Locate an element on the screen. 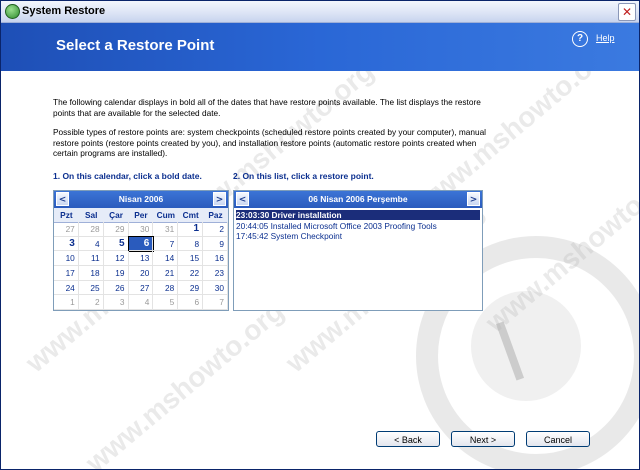 The width and height of the screenshot is (640, 470). calendar-day: 19 is located at coordinates (116, 273).